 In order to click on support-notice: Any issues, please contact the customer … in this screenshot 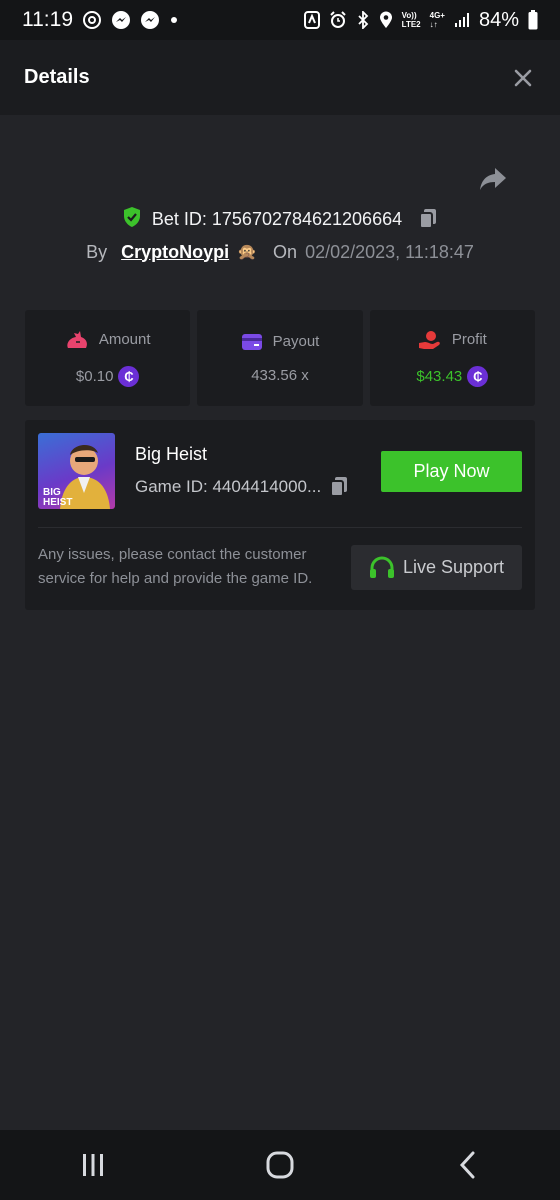, I will do `click(175, 566)`.